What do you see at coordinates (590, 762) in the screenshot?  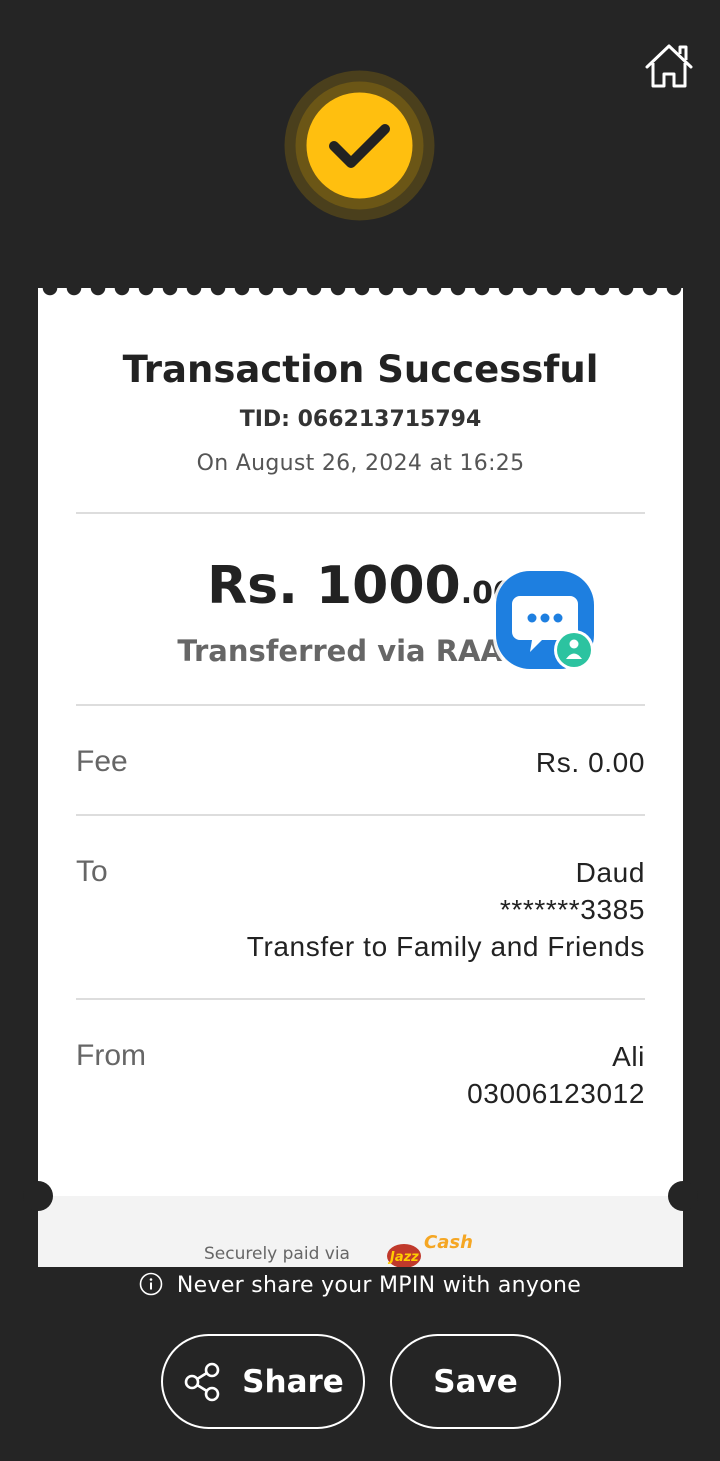 I see `fee-value: Rs. 0.00` at bounding box center [590, 762].